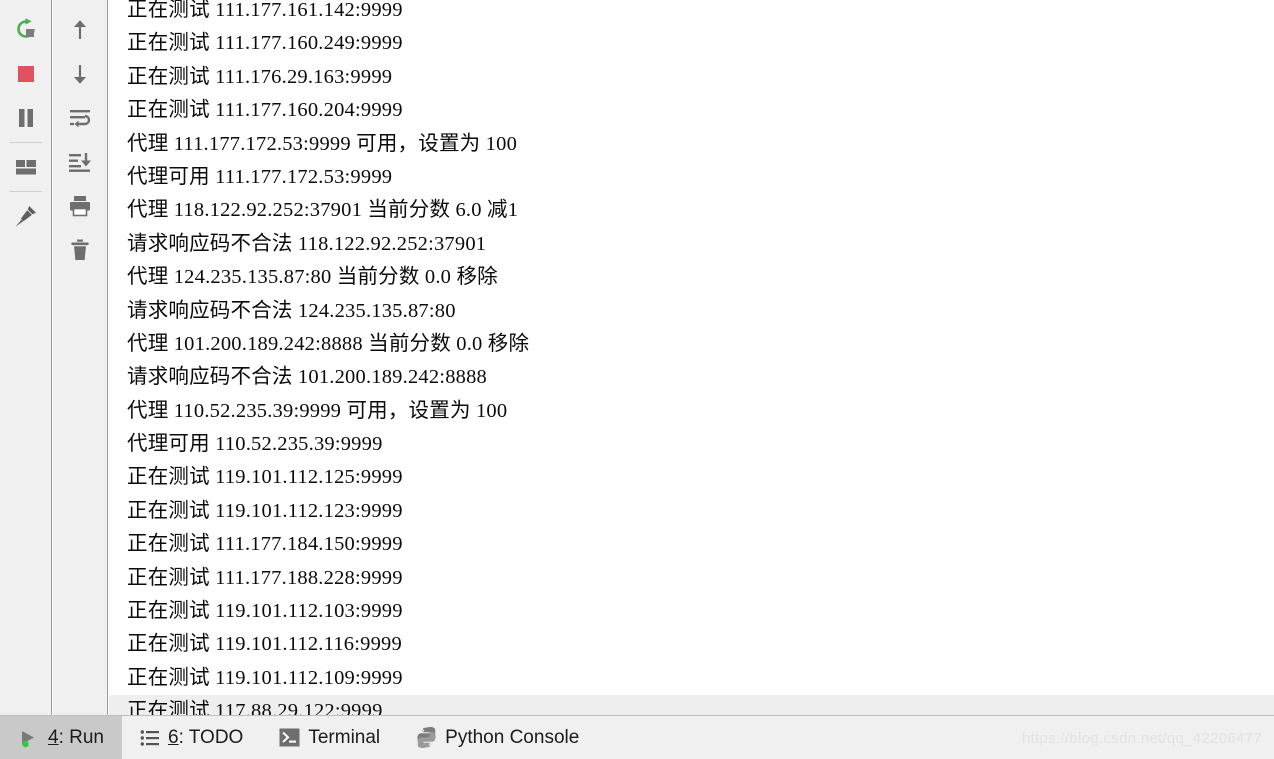  What do you see at coordinates (29, 738) in the screenshot?
I see `run-play-icon` at bounding box center [29, 738].